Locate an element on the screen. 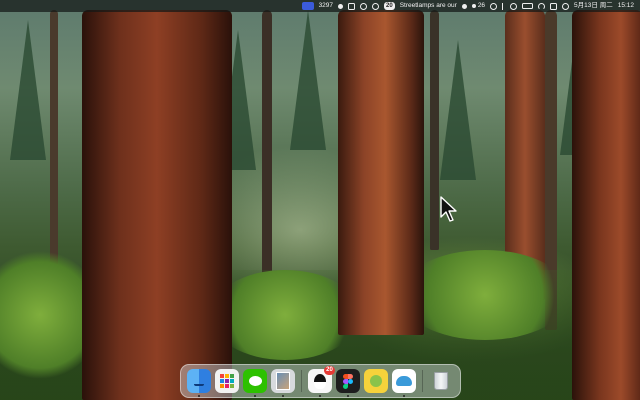  dock-app-qq: 20 is located at coordinates (321, 381).